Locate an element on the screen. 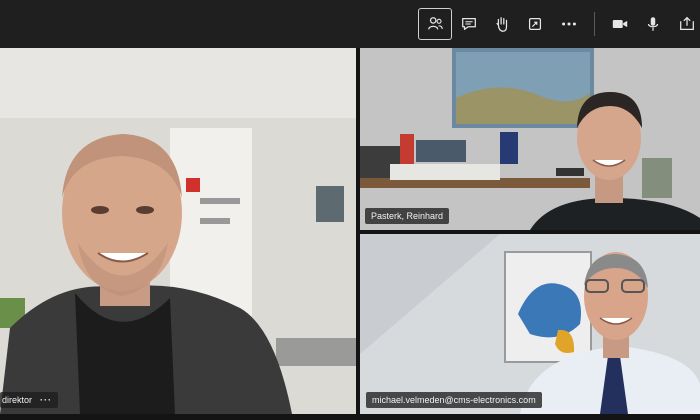 This screenshot has width=700, height=420. chat-icon is located at coordinates (469, 24).